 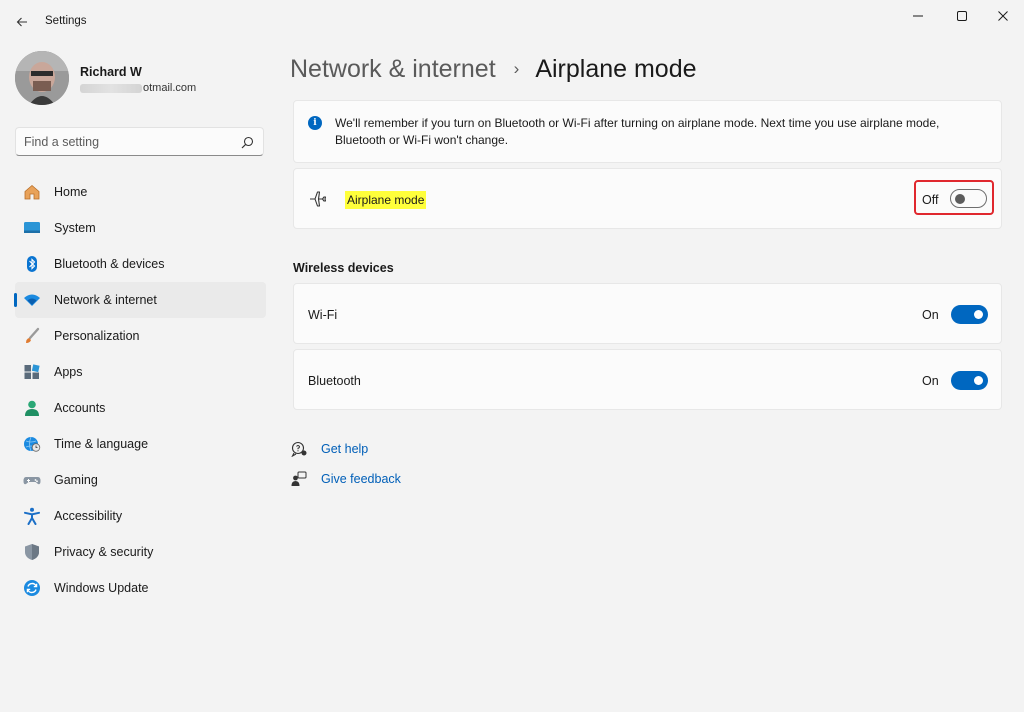 I want to click on back-button, so click(x=22, y=22).